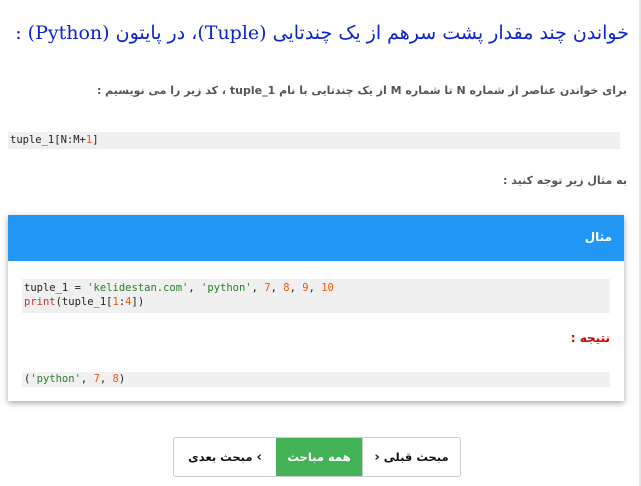 The image size is (641, 486). I want to click on code-keyword: print, so click(40, 302).